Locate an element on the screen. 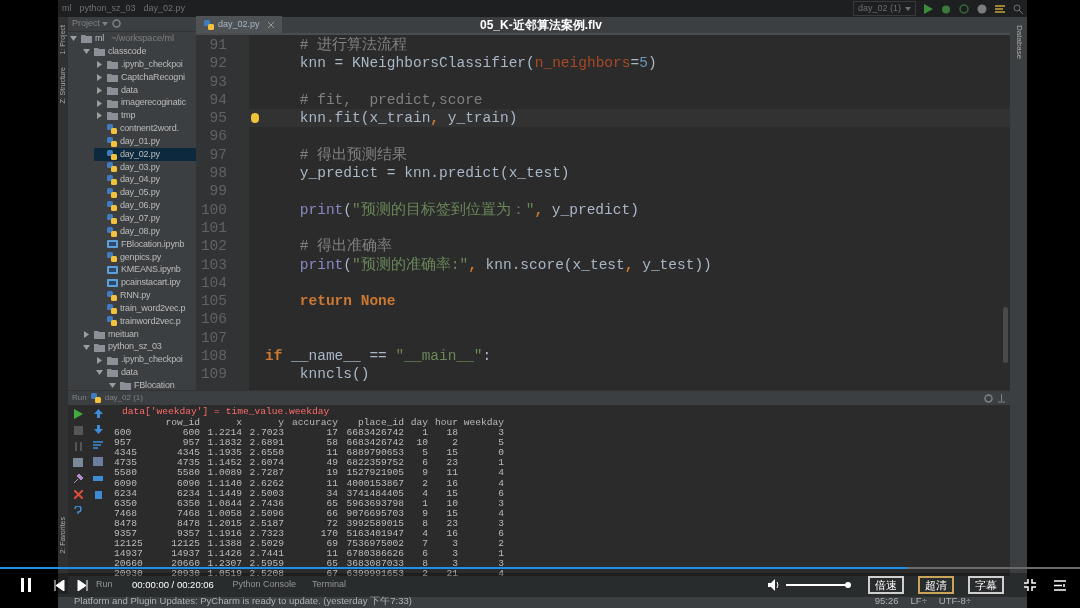 The image size is (1080, 608). tree-item: day_04.py is located at coordinates (145, 180).